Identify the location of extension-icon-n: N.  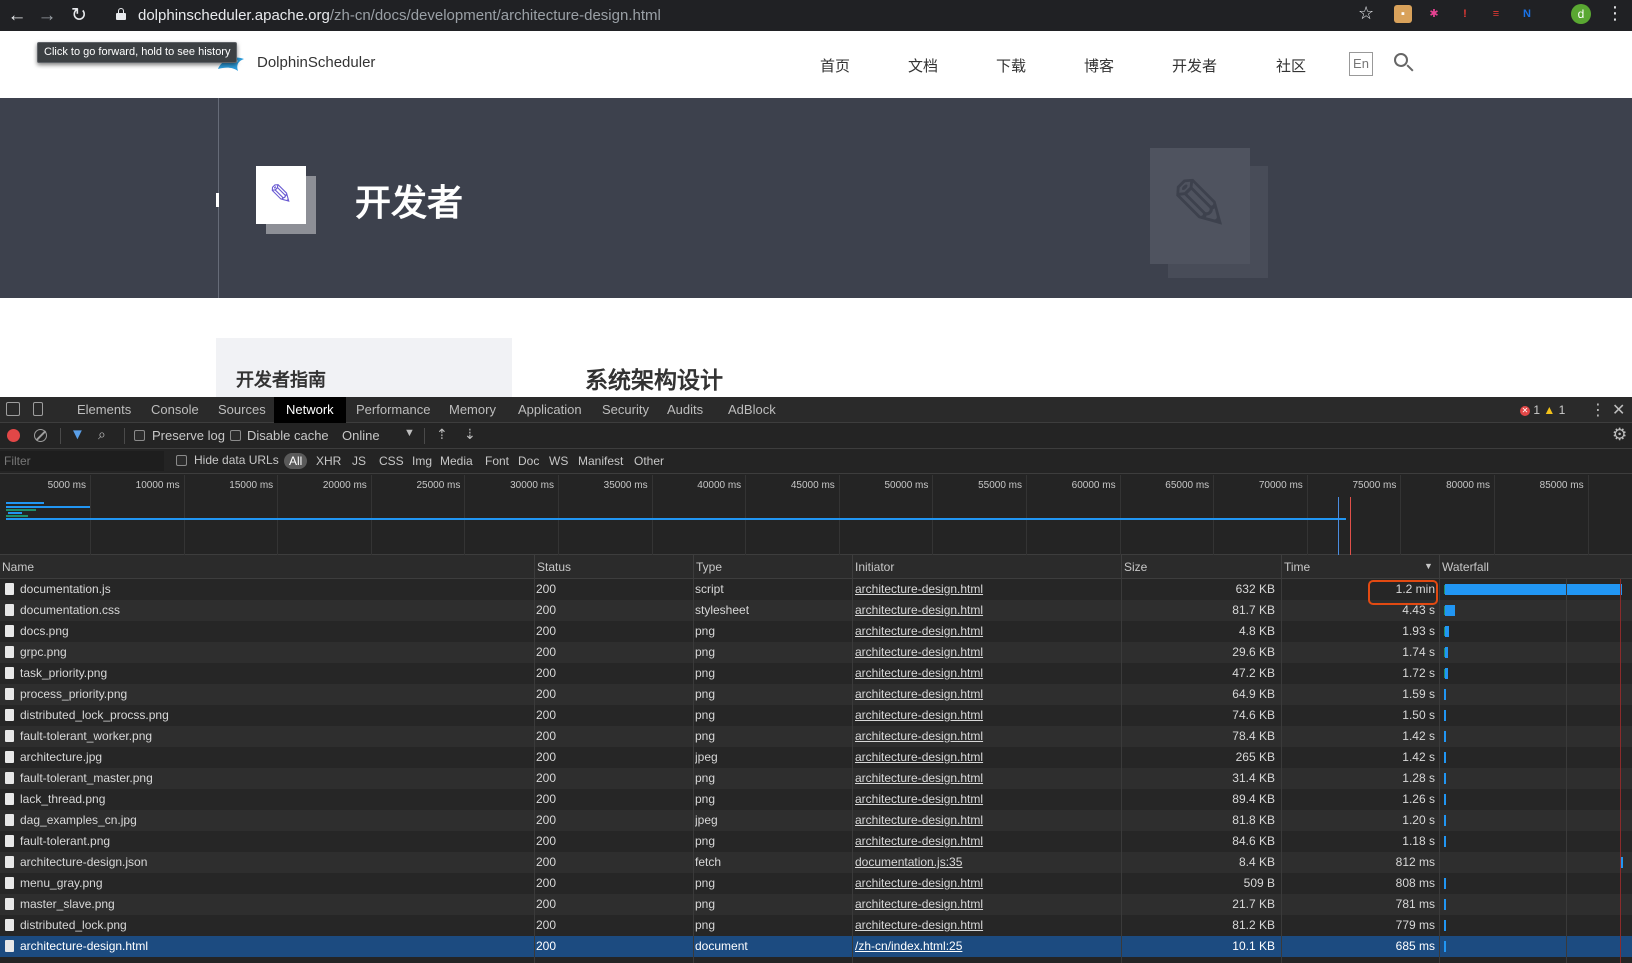
(1527, 14).